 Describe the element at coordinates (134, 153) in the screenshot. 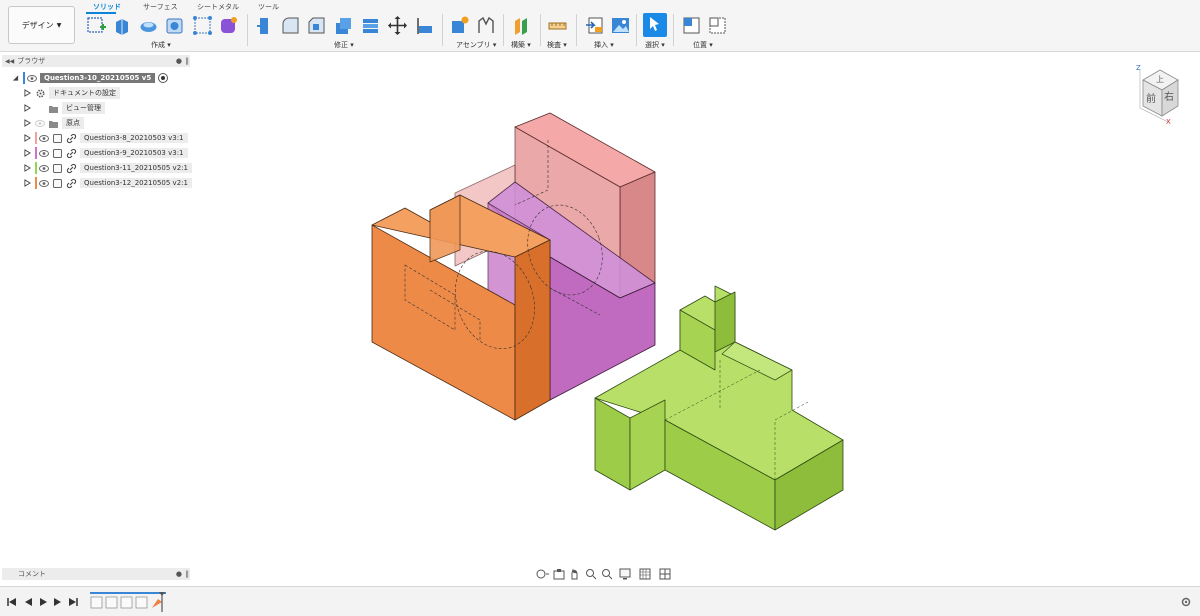

I see `browser-tree-item-label: Question3-9_20210503 v3:1` at that location.